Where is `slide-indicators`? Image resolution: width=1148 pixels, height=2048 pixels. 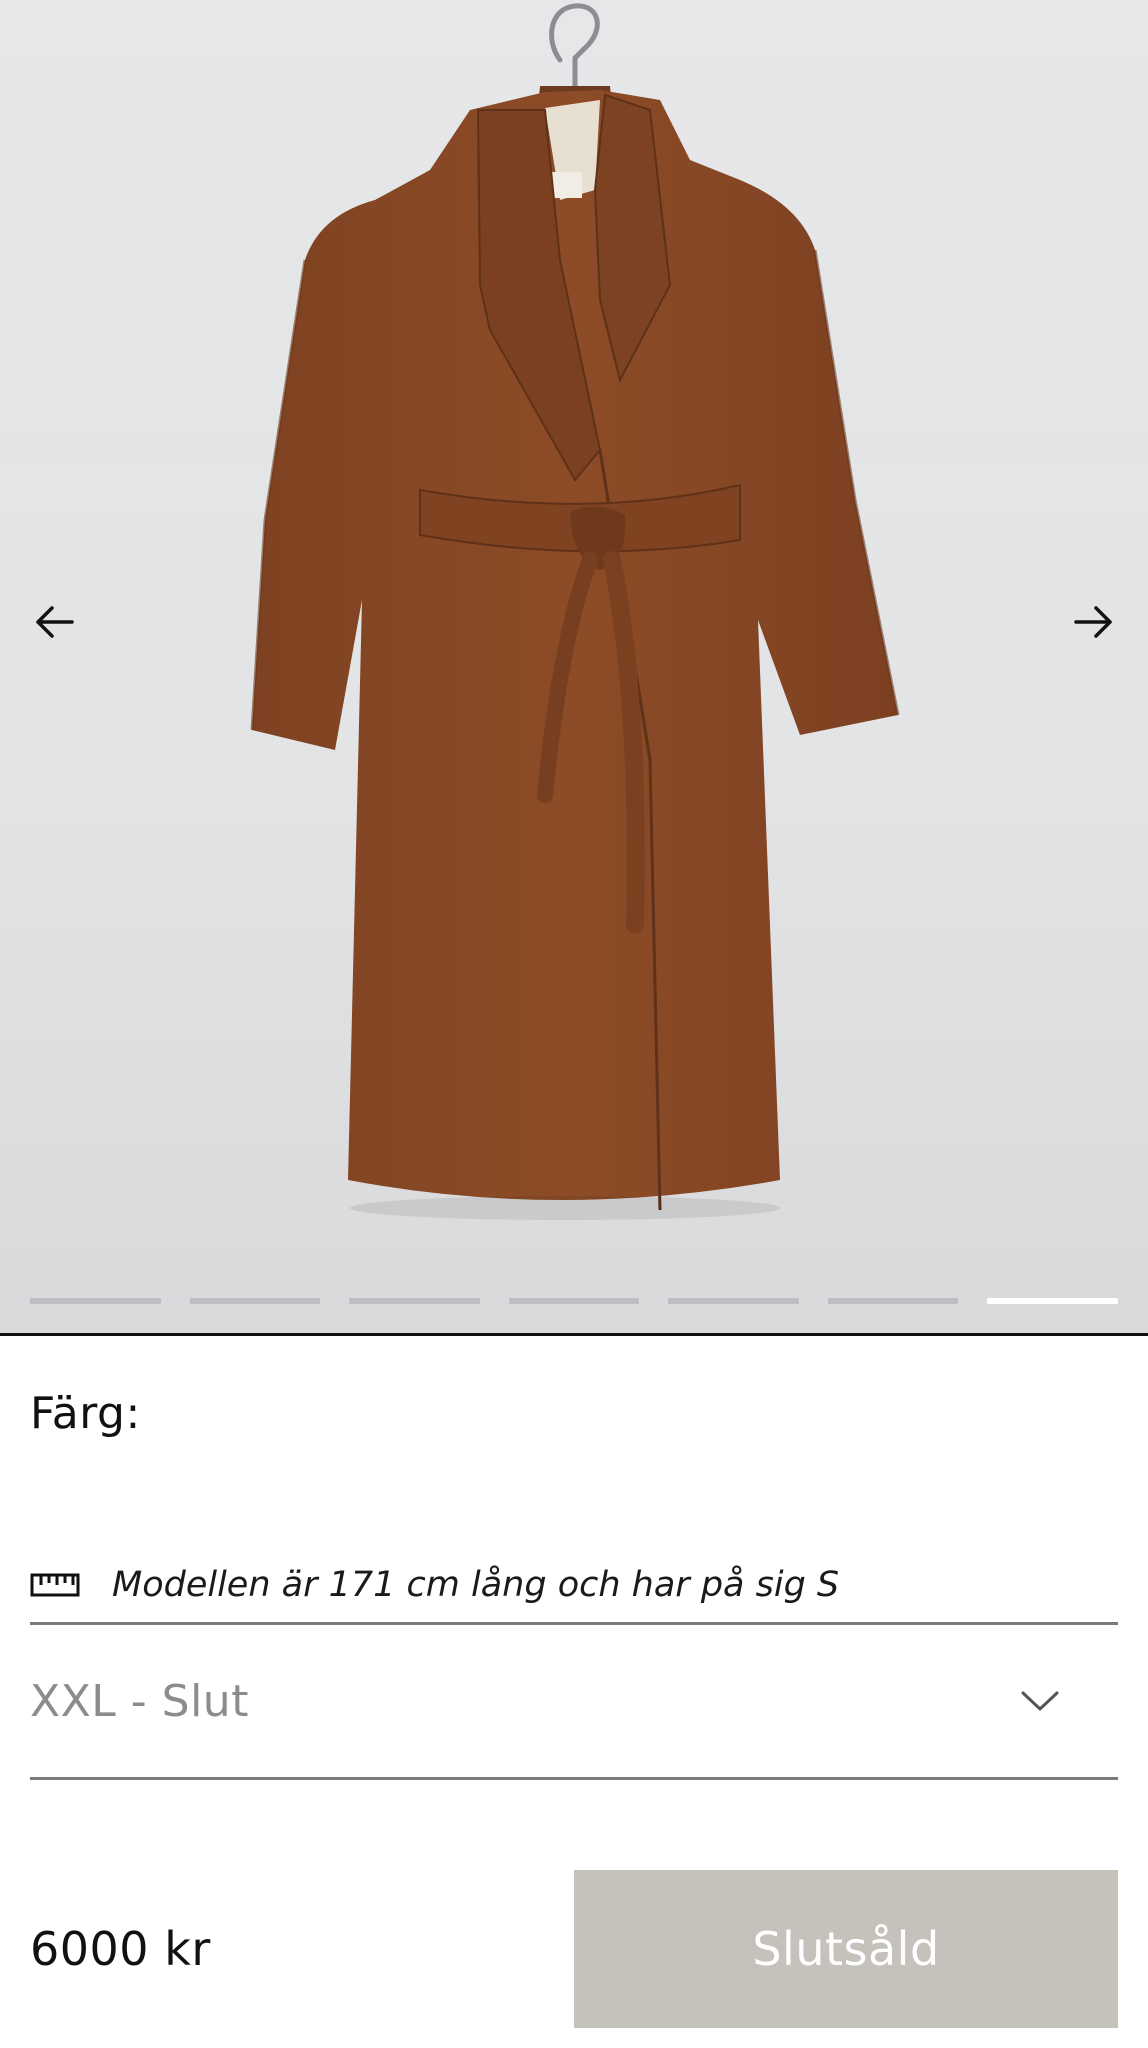
slide-indicators is located at coordinates (574, 1301).